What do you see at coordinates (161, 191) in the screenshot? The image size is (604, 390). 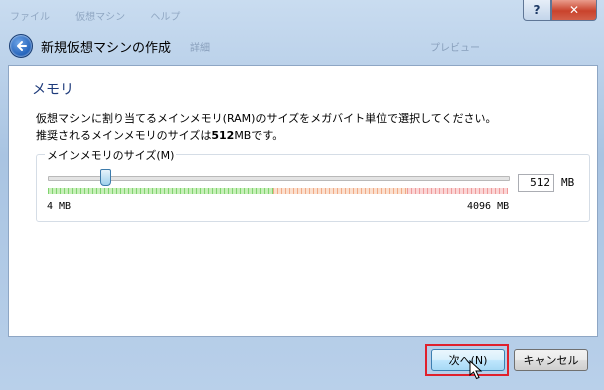 I see `safe-range-zone` at bounding box center [161, 191].